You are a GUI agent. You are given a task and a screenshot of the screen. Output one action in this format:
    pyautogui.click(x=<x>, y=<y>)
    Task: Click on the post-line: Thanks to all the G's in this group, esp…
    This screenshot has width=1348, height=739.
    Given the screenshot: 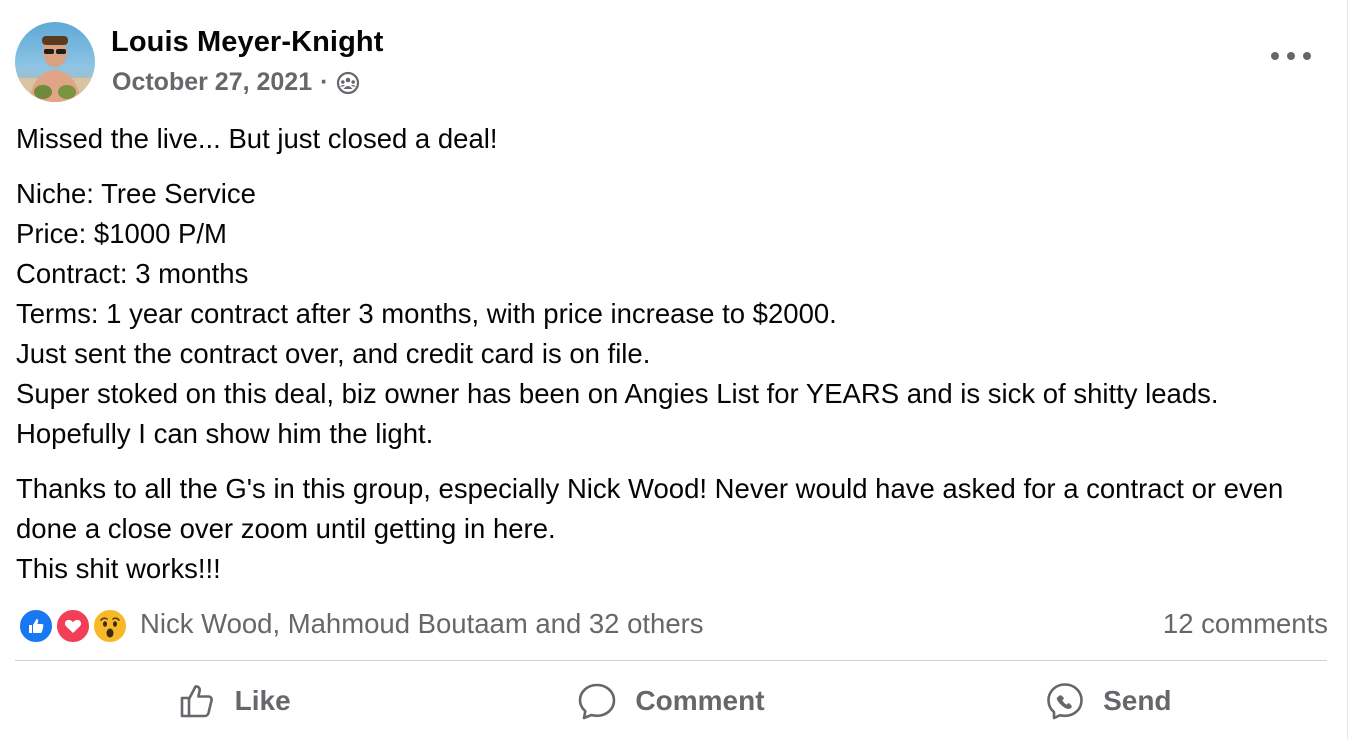 What is the action you would take?
    pyautogui.click(x=650, y=508)
    